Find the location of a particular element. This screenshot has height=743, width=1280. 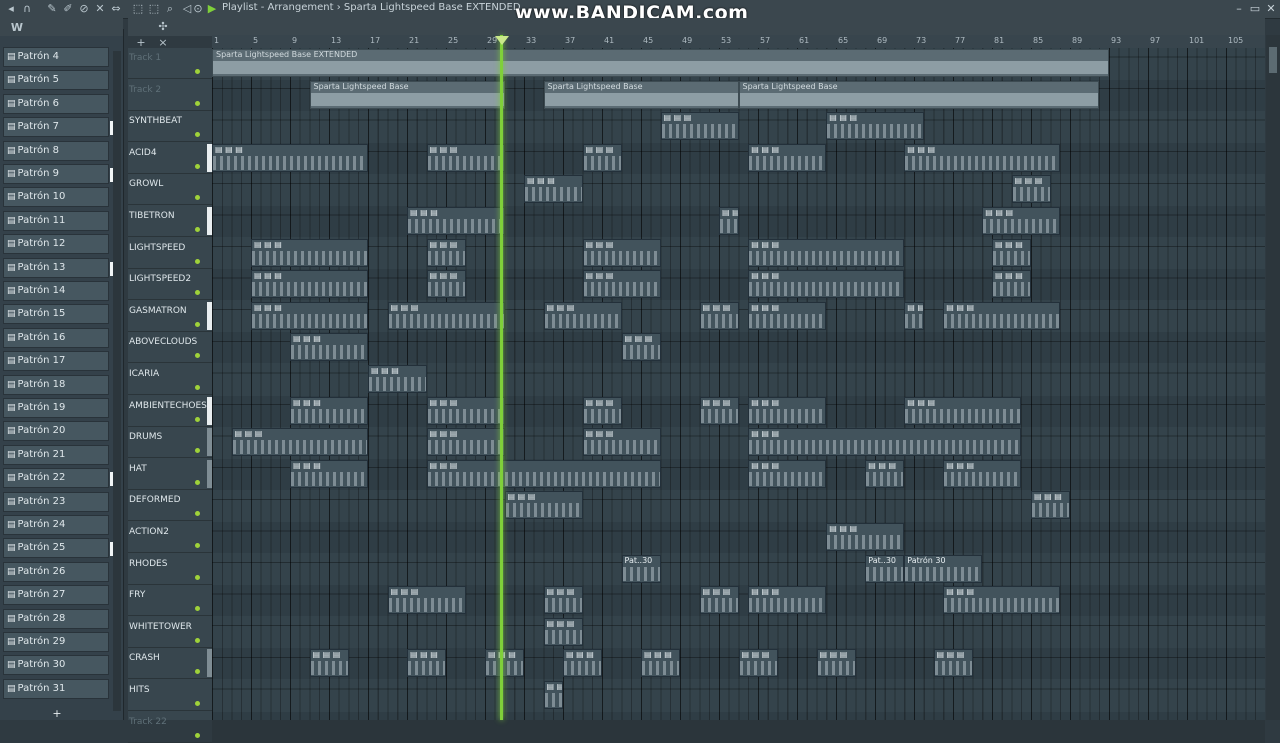

picker-item: ▤ Patrón 24 is located at coordinates (56, 525).